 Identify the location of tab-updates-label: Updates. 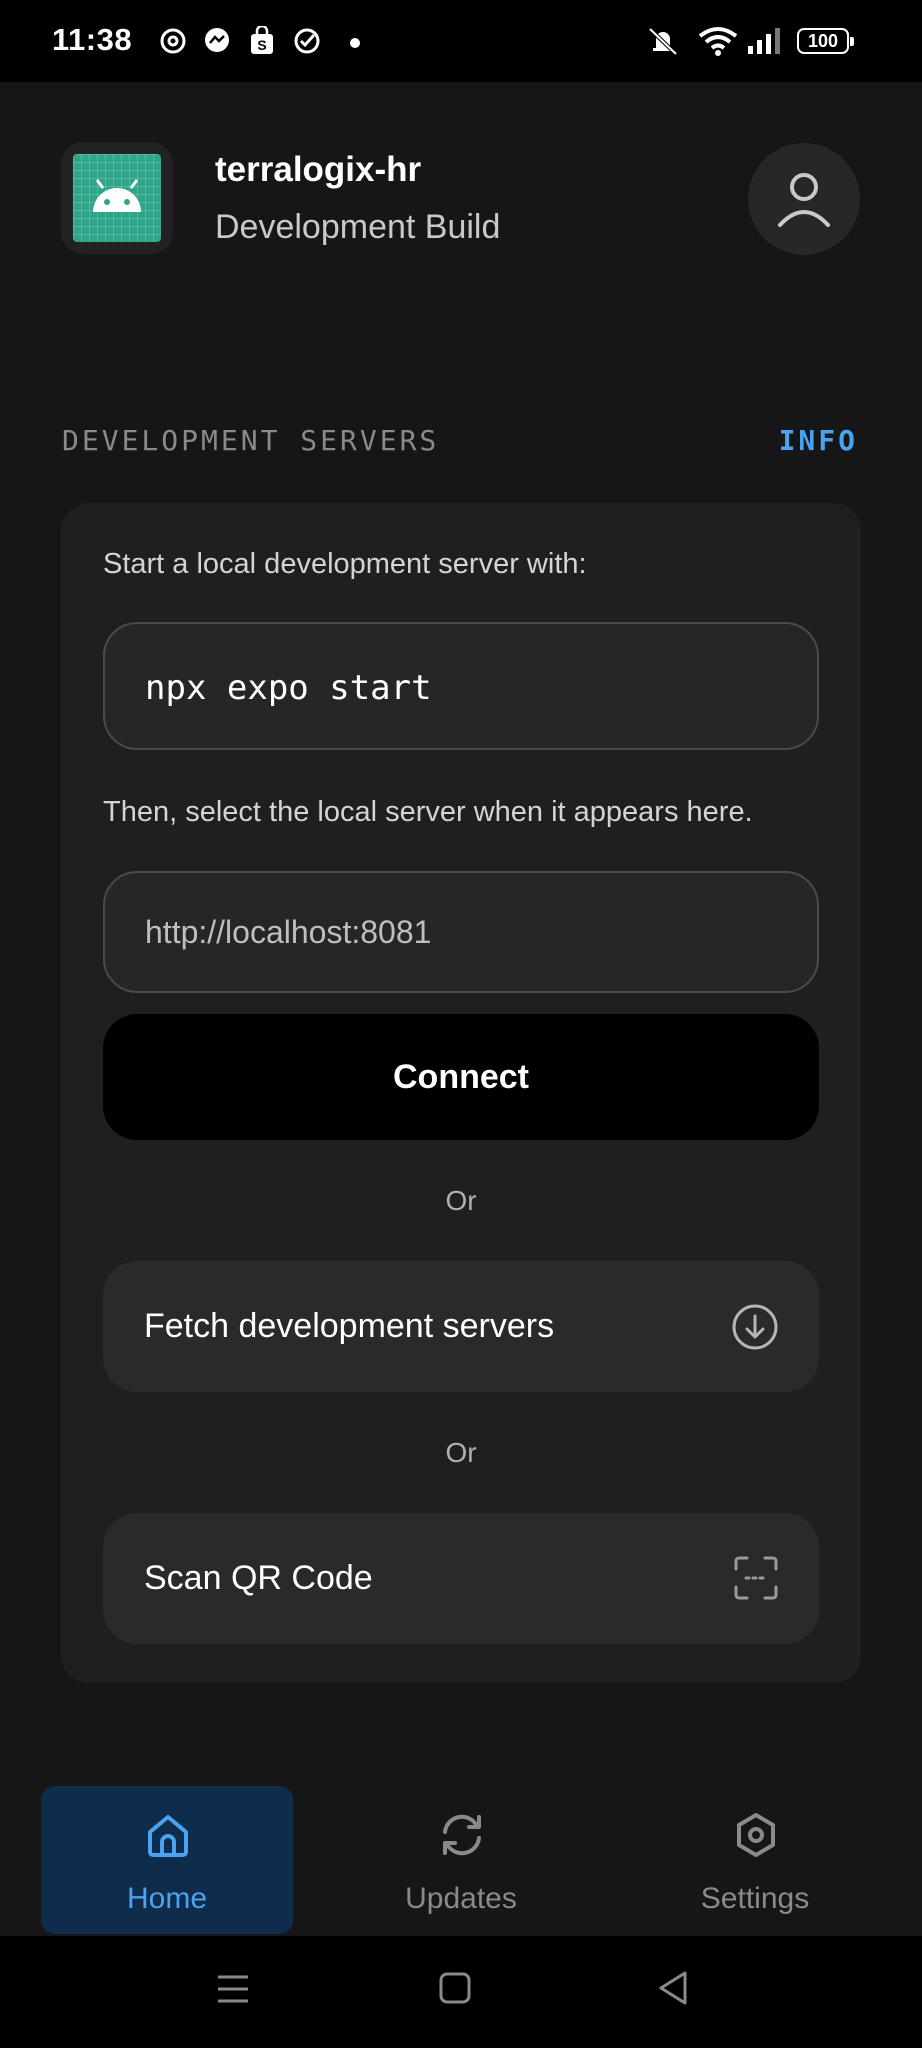
(461, 1898).